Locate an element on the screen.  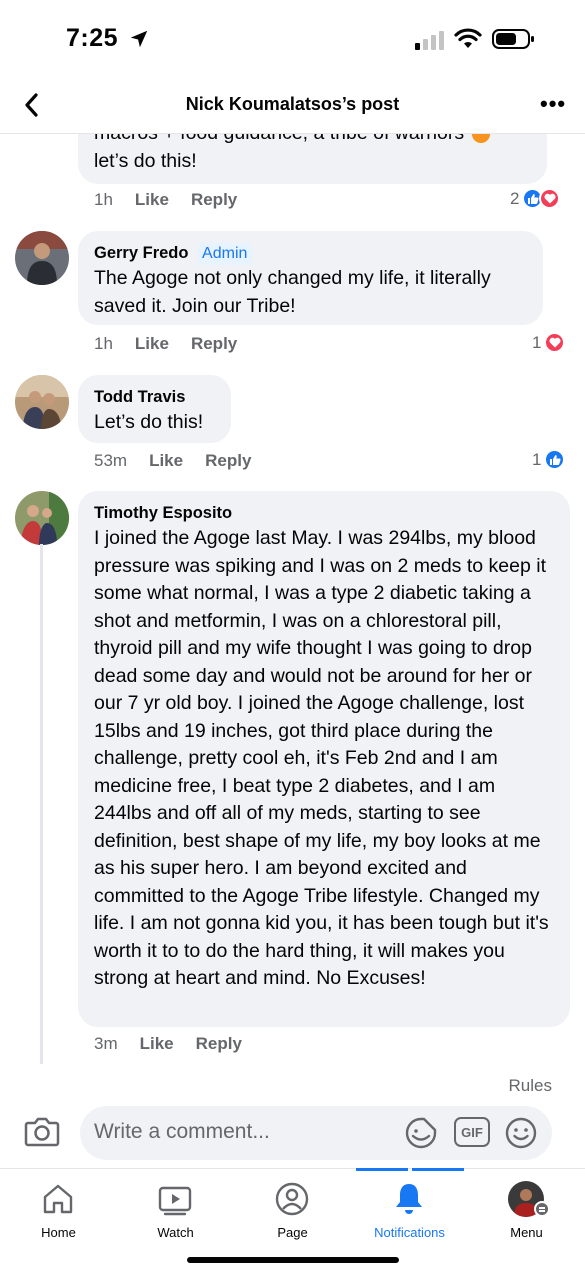
gif-icon: GIF is located at coordinates (472, 1132).